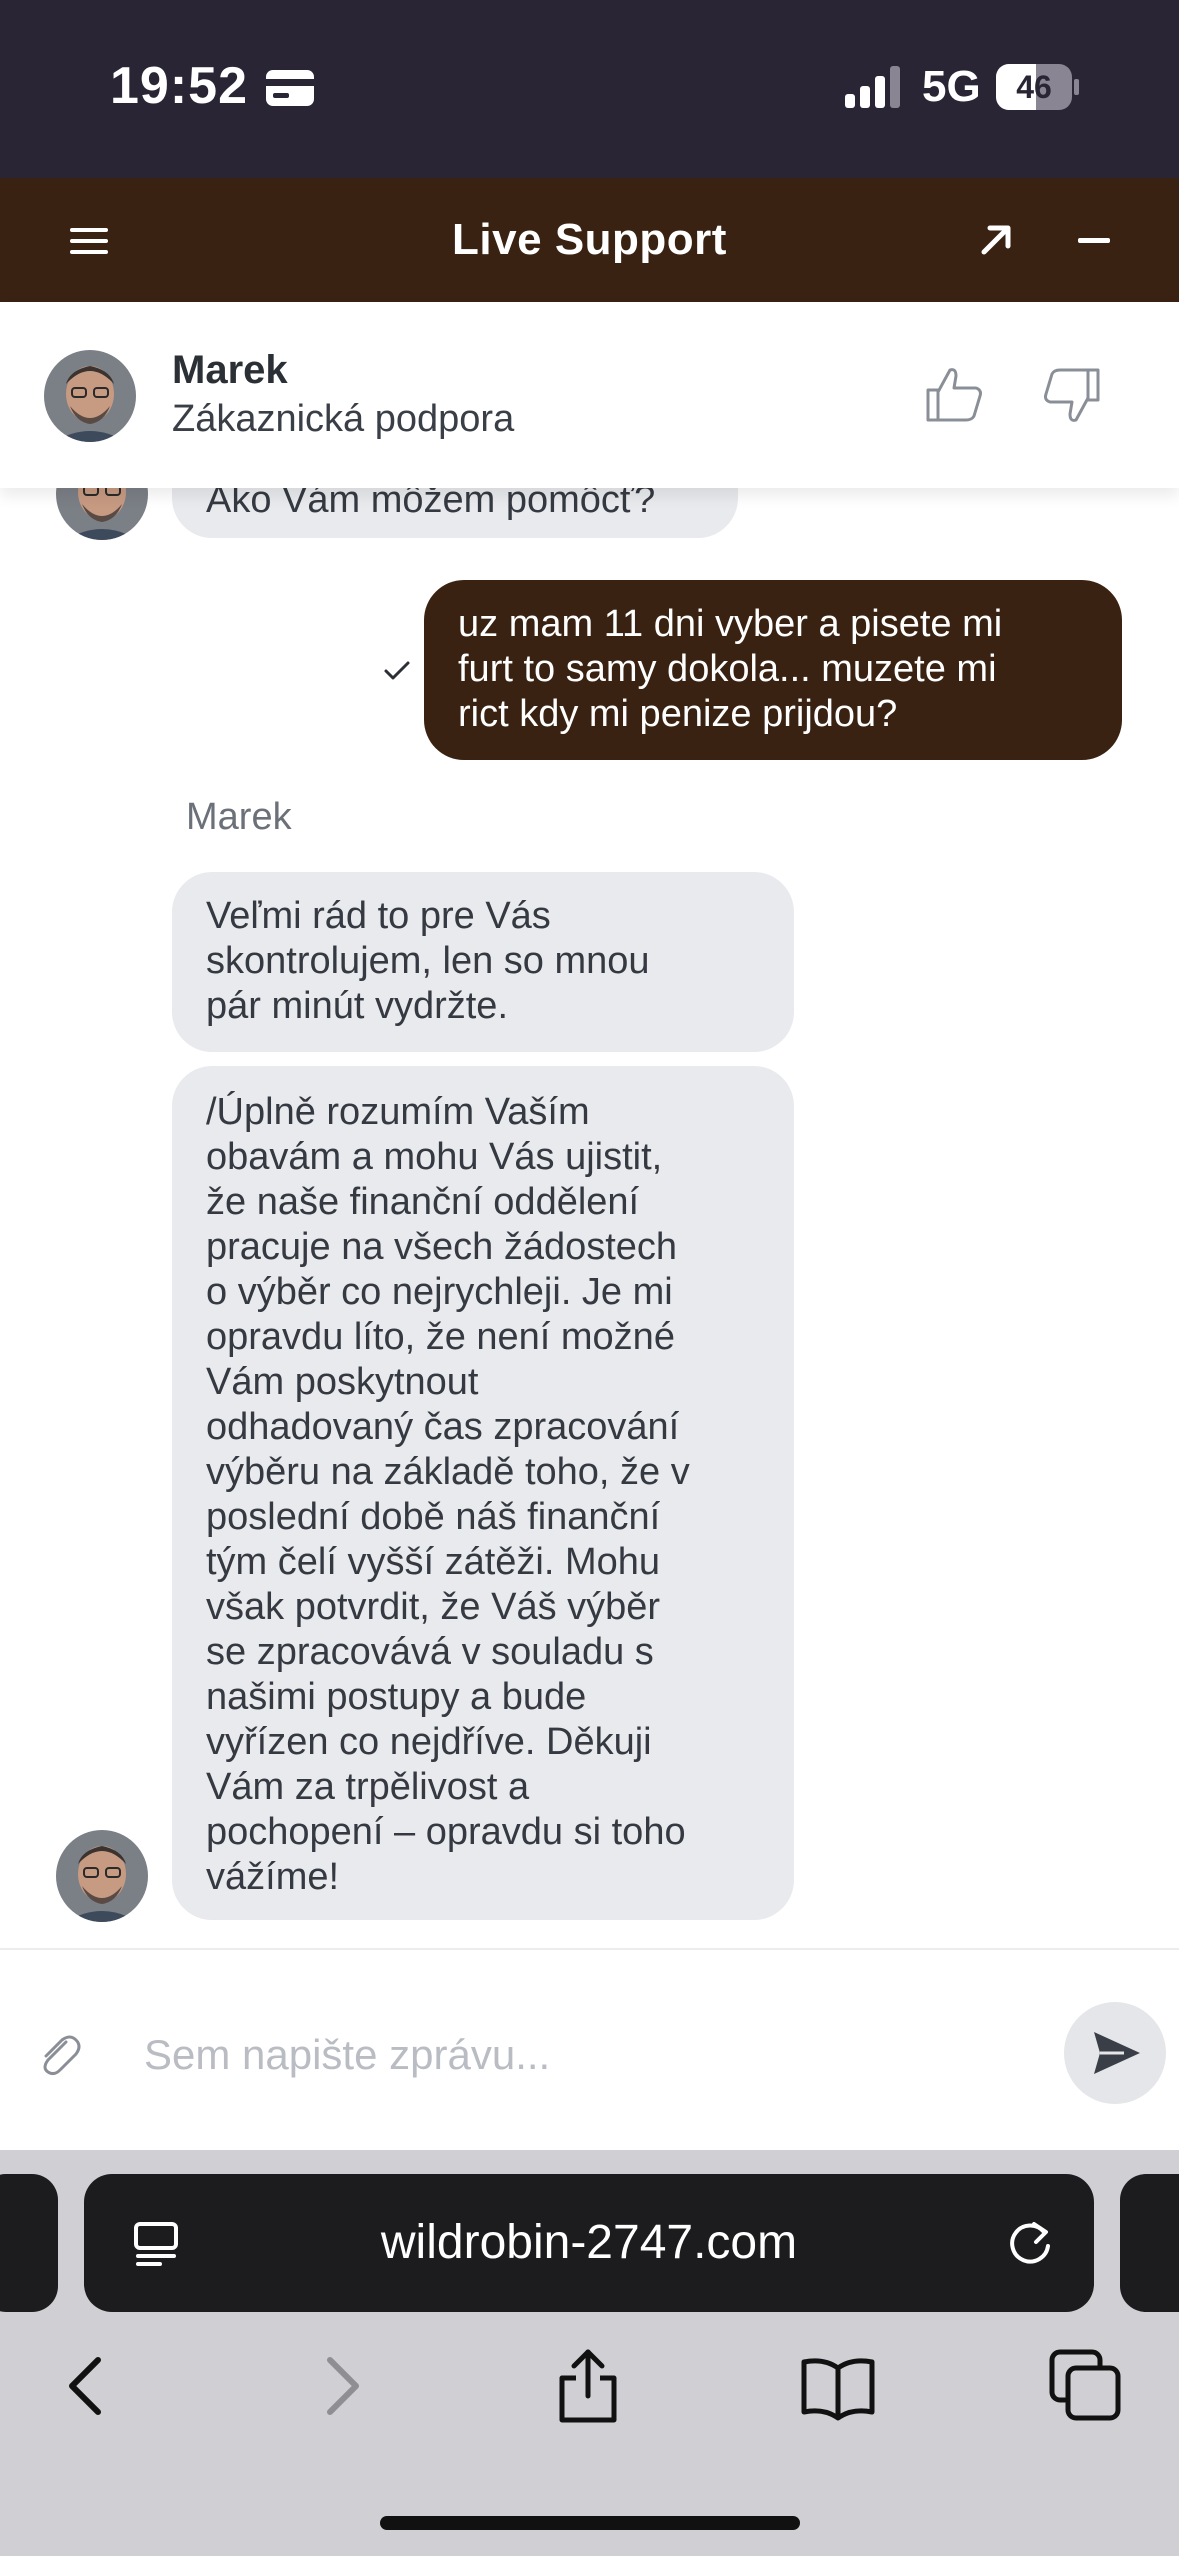 The width and height of the screenshot is (1179, 2556). Describe the element at coordinates (1094, 240) in the screenshot. I see `minimize-icon` at that location.